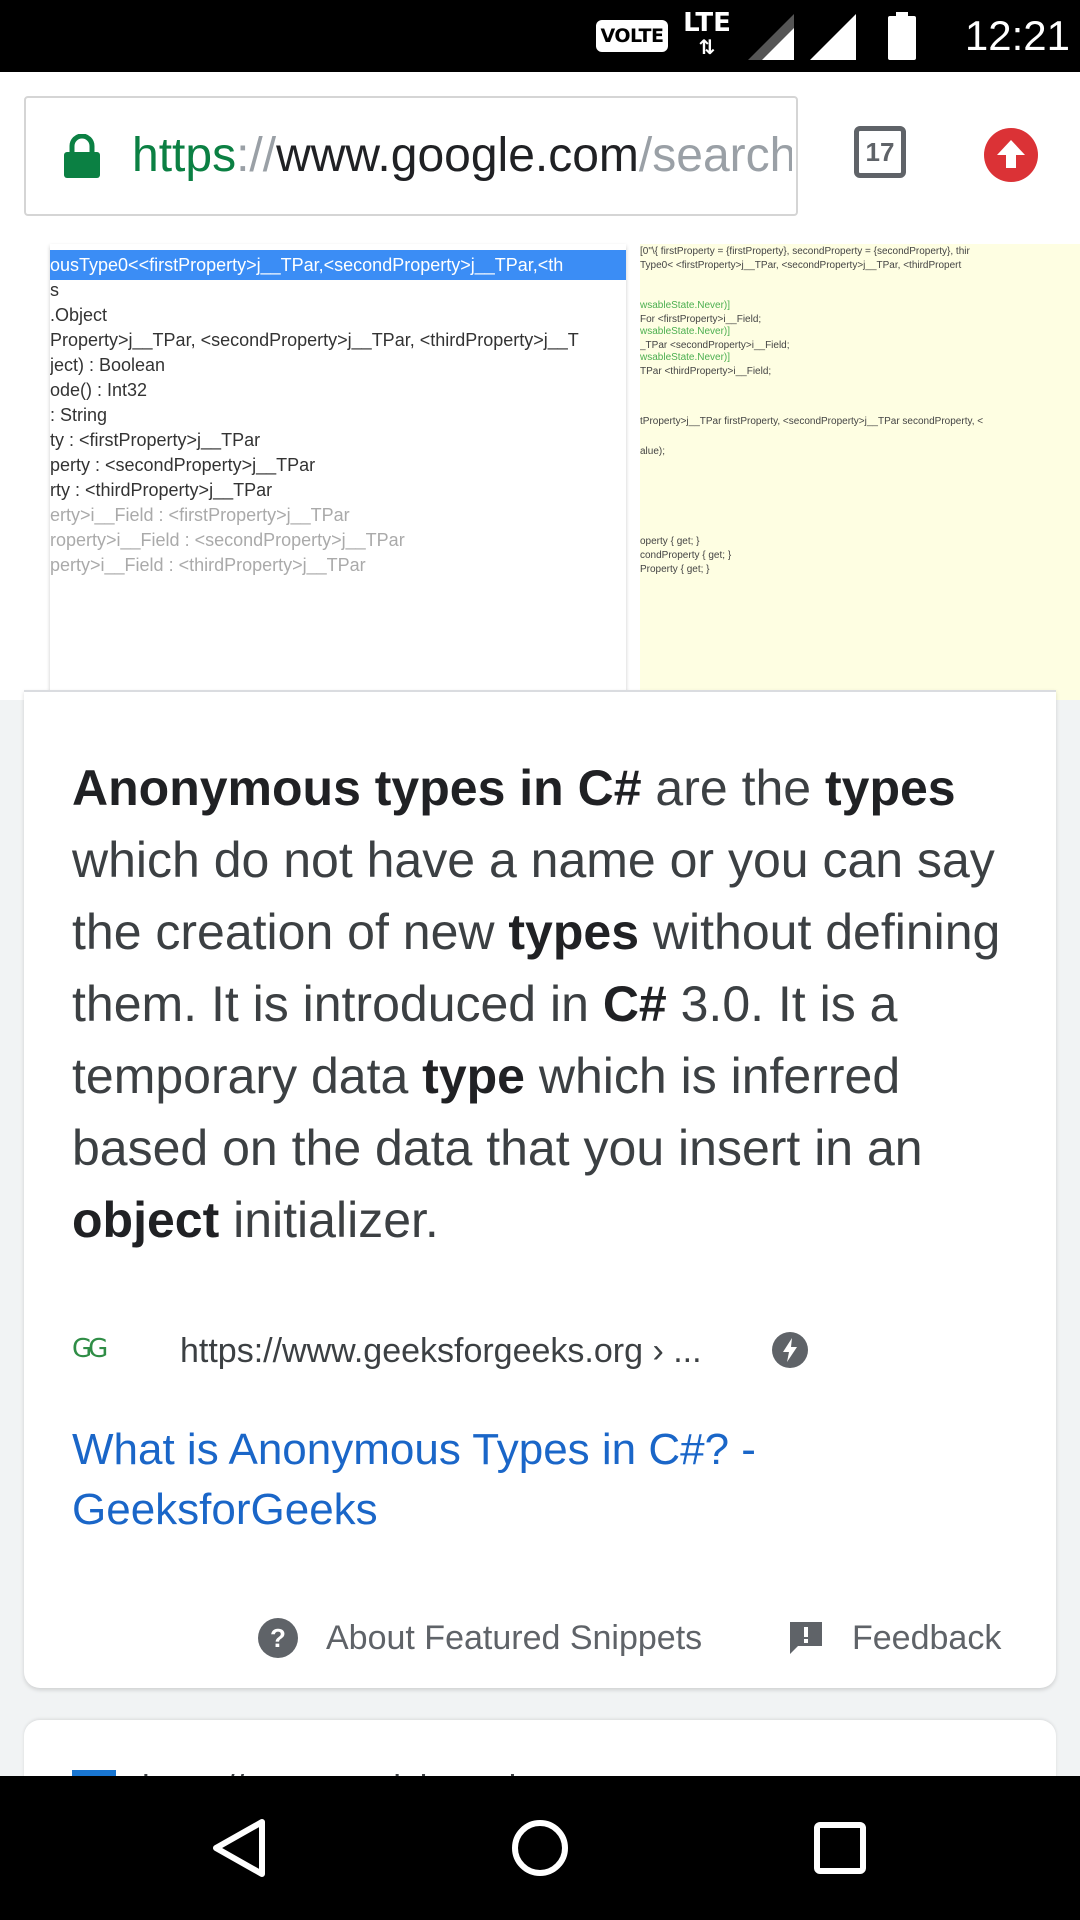  I want to click on signal-strength-icon, so click(771, 37).